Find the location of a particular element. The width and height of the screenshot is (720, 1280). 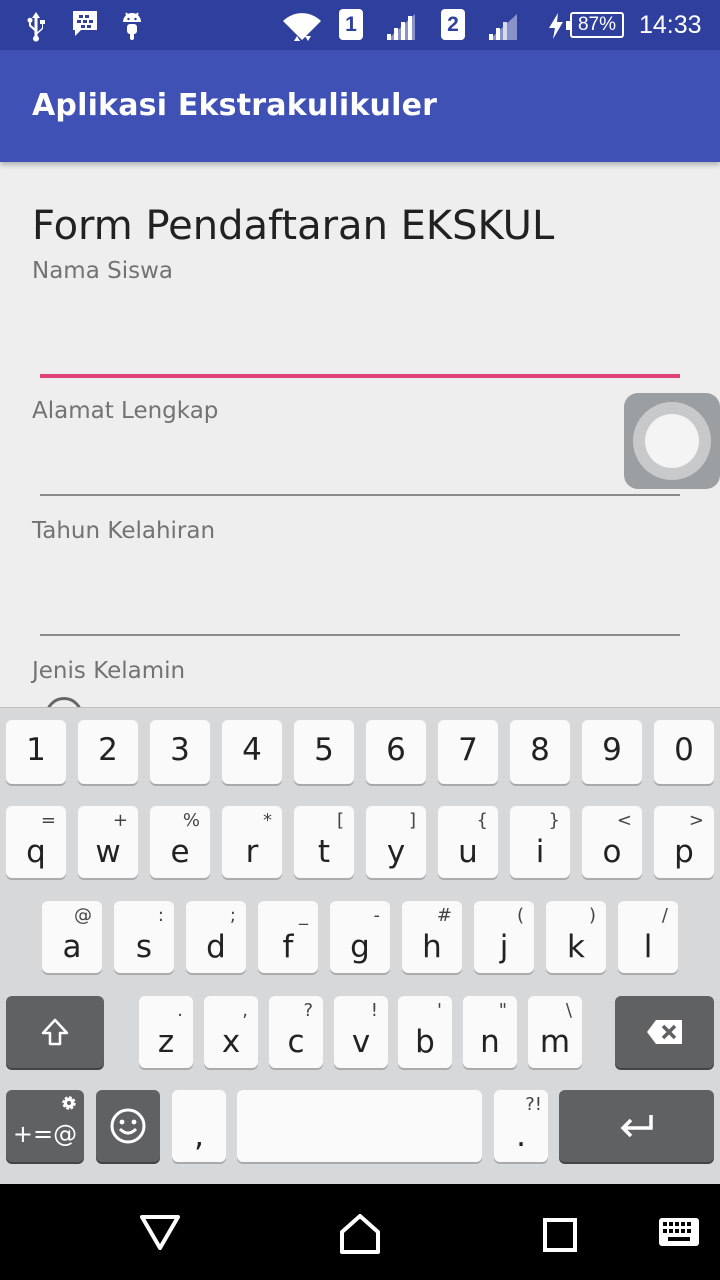

key-z: .z is located at coordinates (166, 1032).